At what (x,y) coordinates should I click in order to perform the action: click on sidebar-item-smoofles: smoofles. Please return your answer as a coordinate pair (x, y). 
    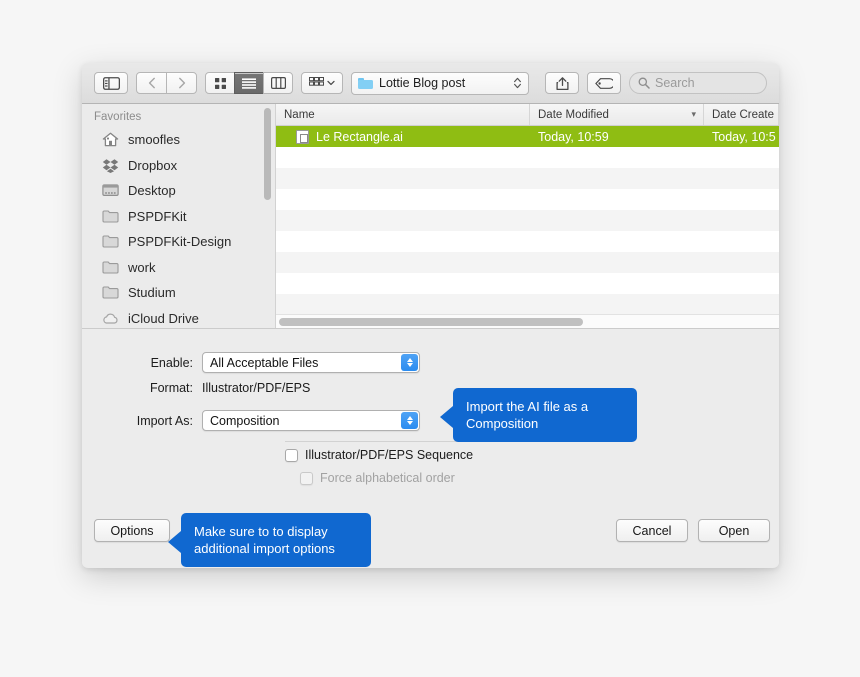
    Looking at the image, I should click on (178, 140).